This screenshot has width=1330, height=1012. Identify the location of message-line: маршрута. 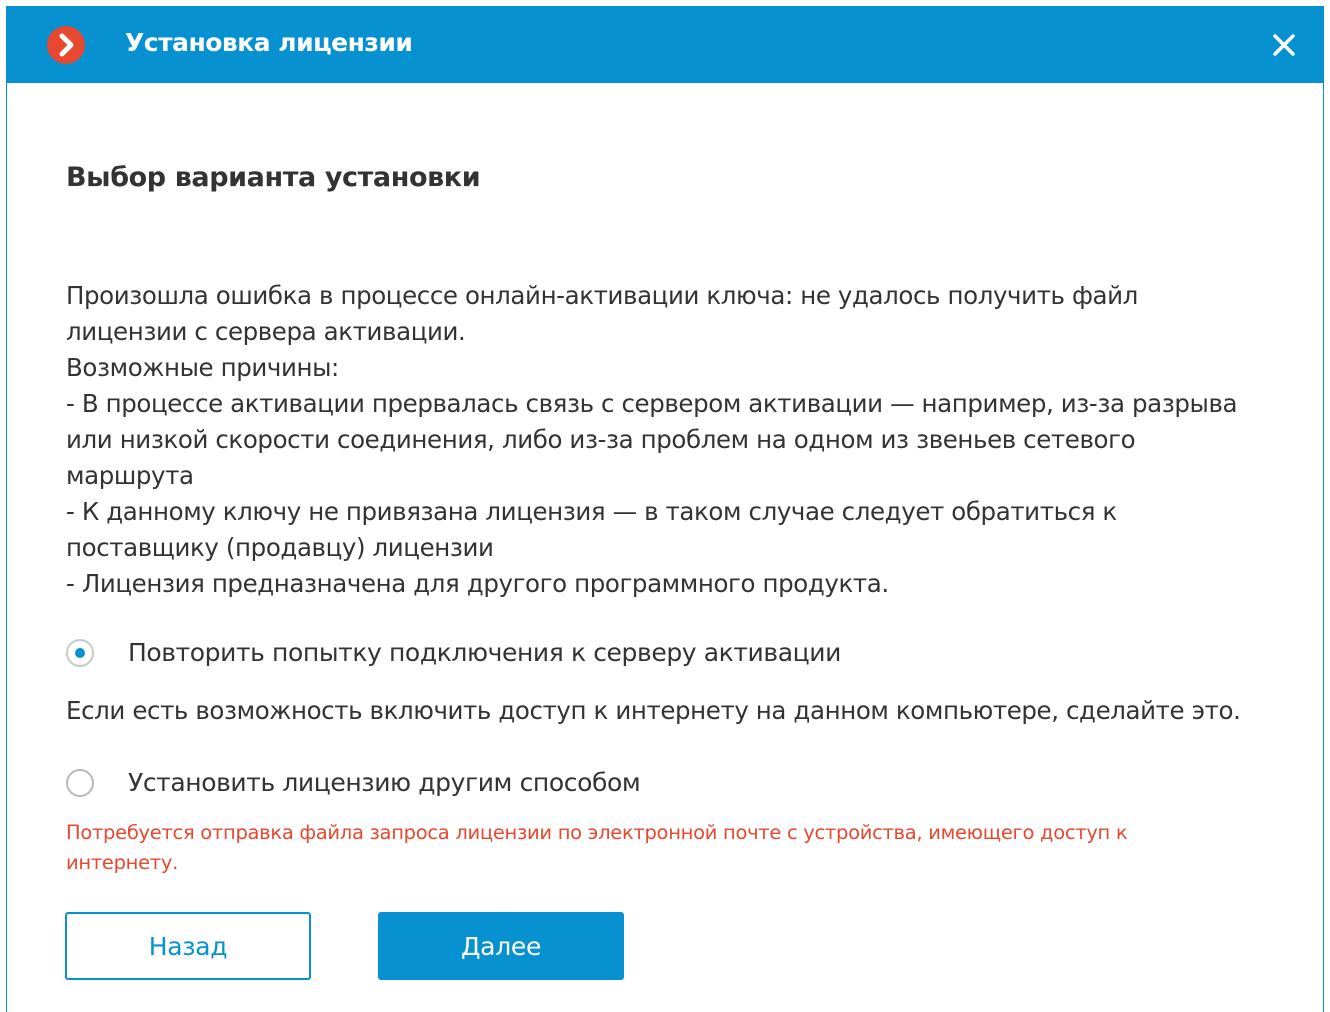
(130, 475).